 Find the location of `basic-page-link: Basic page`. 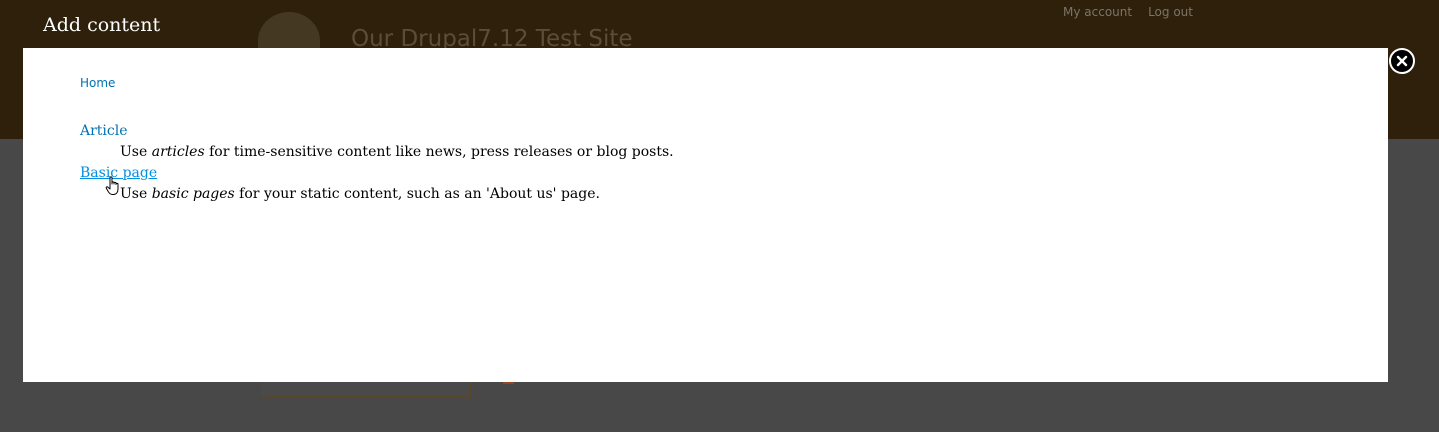

basic-page-link: Basic page is located at coordinates (377, 173).